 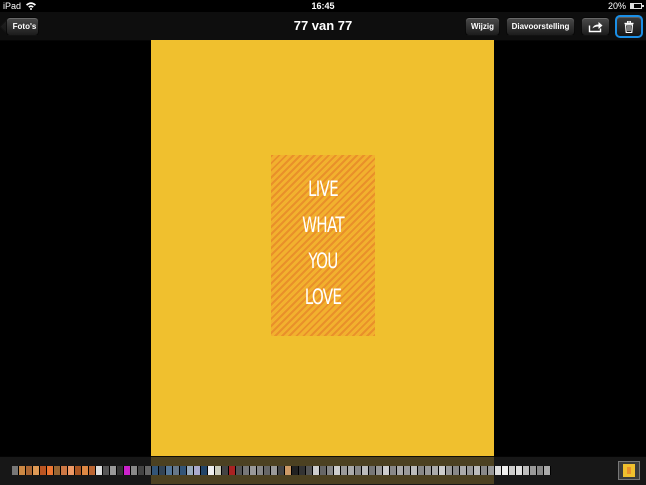 I want to click on status-bar: iPad 16:45 20%, so click(x=323, y=6).